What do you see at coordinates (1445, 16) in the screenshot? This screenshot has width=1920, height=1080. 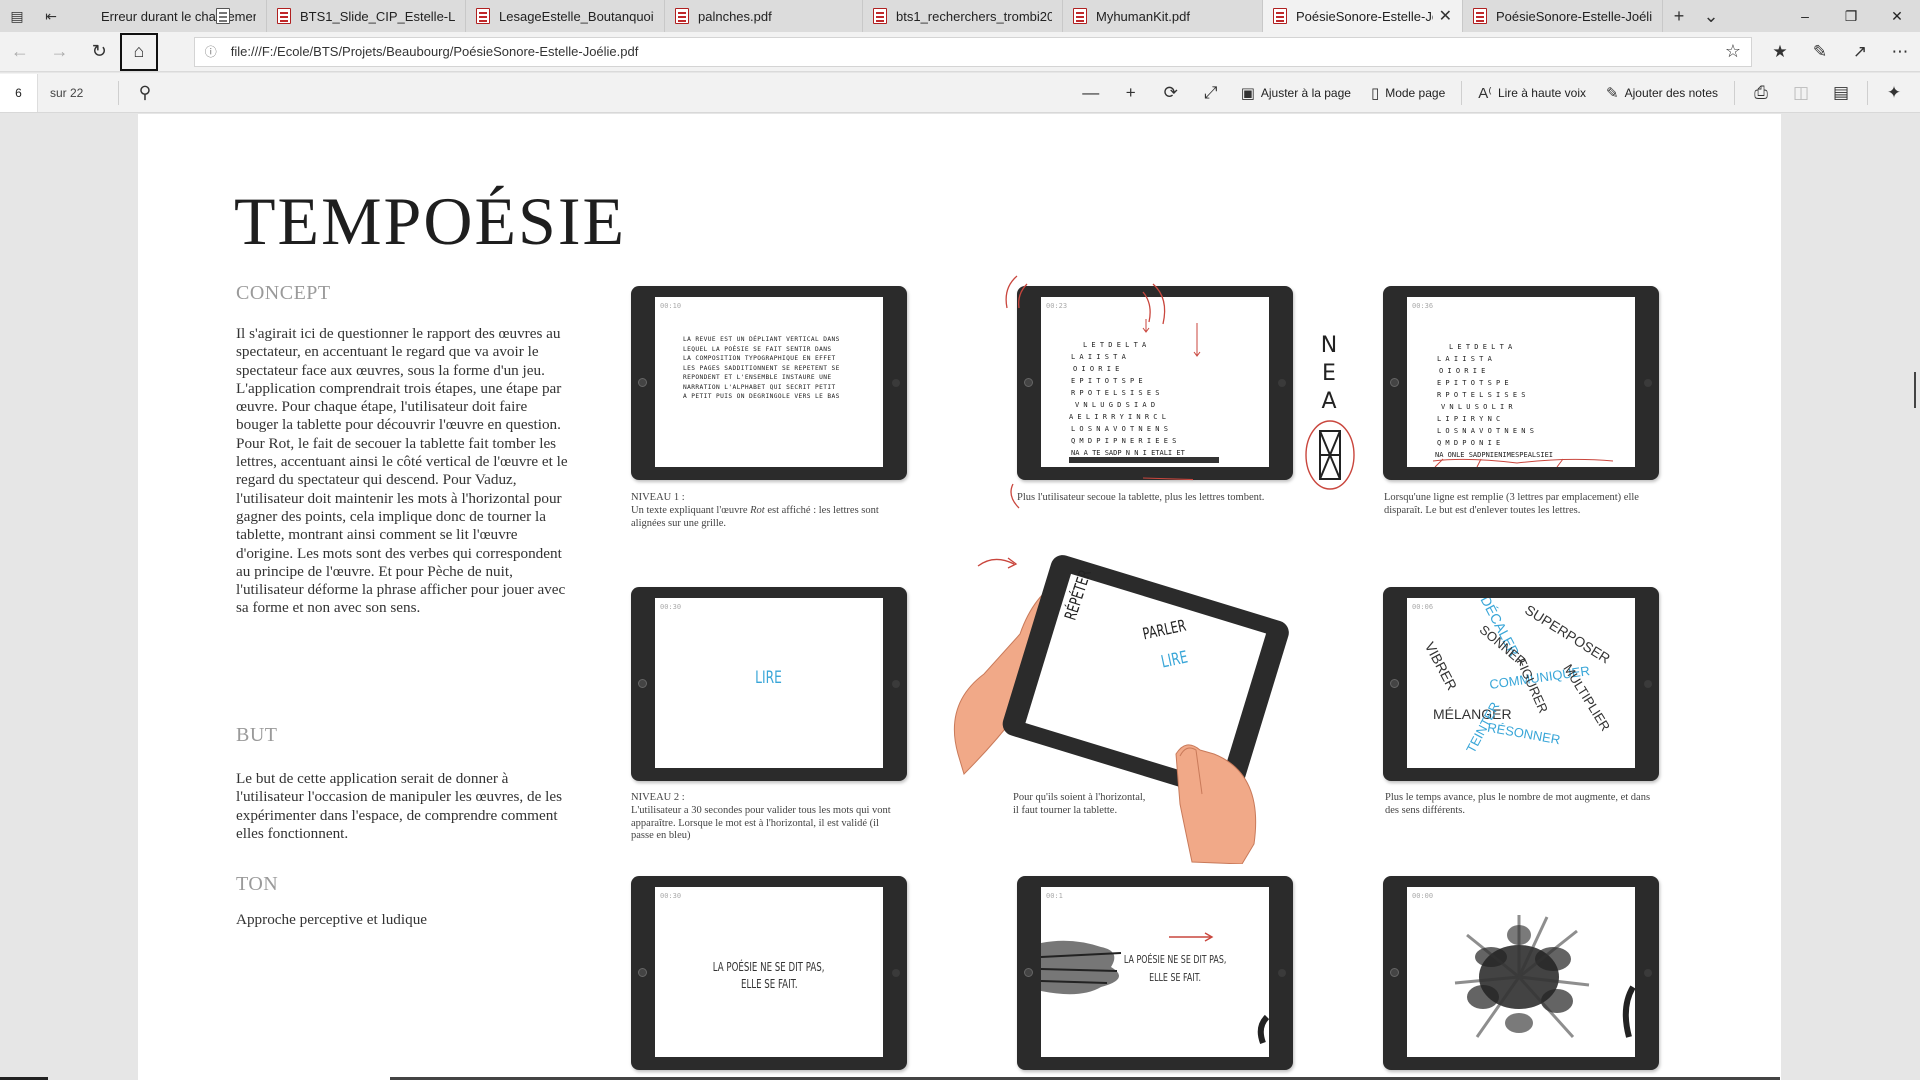 I see `close-tab-icon: ✕` at bounding box center [1445, 16].